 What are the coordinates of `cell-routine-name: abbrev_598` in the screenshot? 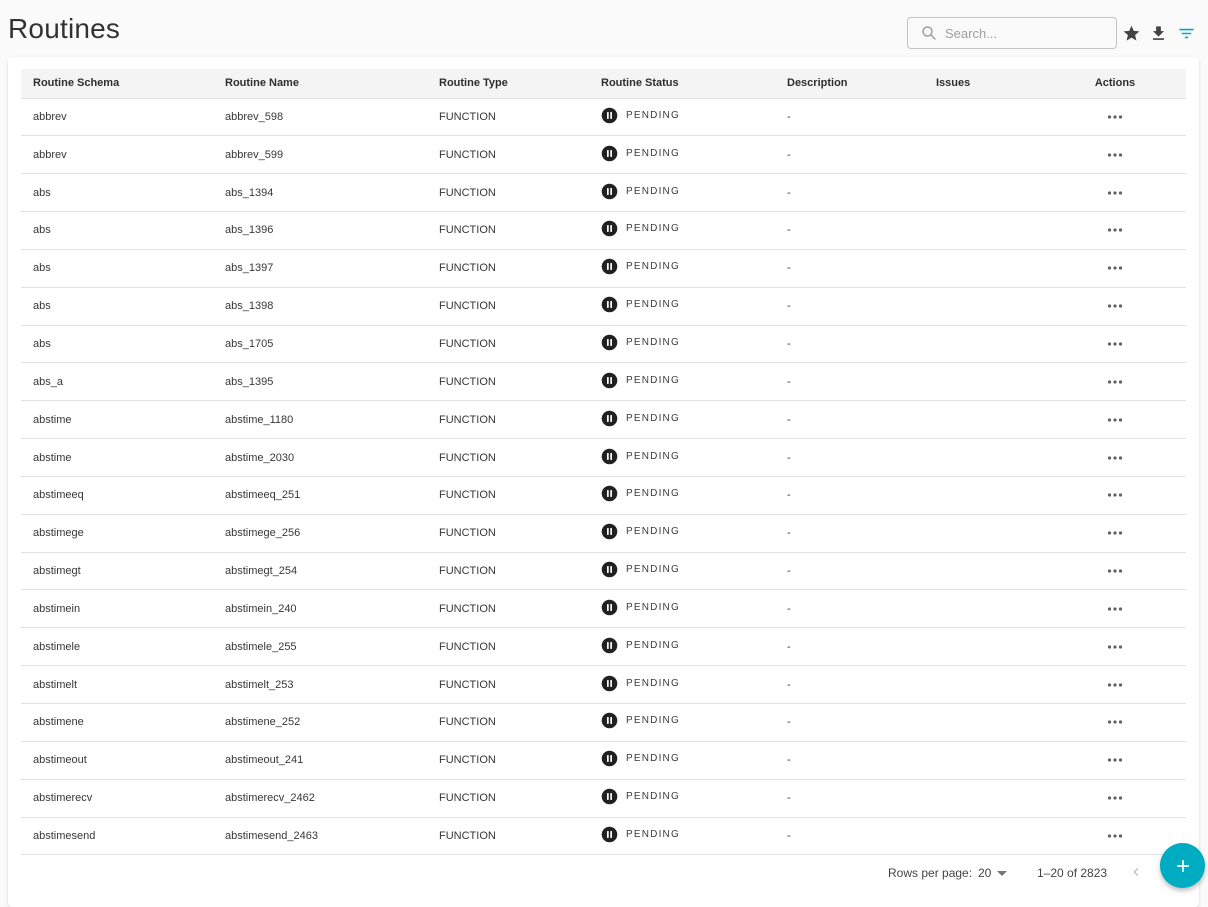 It's located at (320, 117).